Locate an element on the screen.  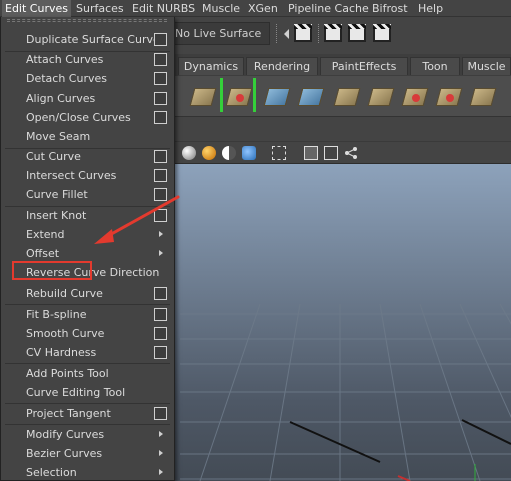
hypershade-icon is located at coordinates (382, 33).